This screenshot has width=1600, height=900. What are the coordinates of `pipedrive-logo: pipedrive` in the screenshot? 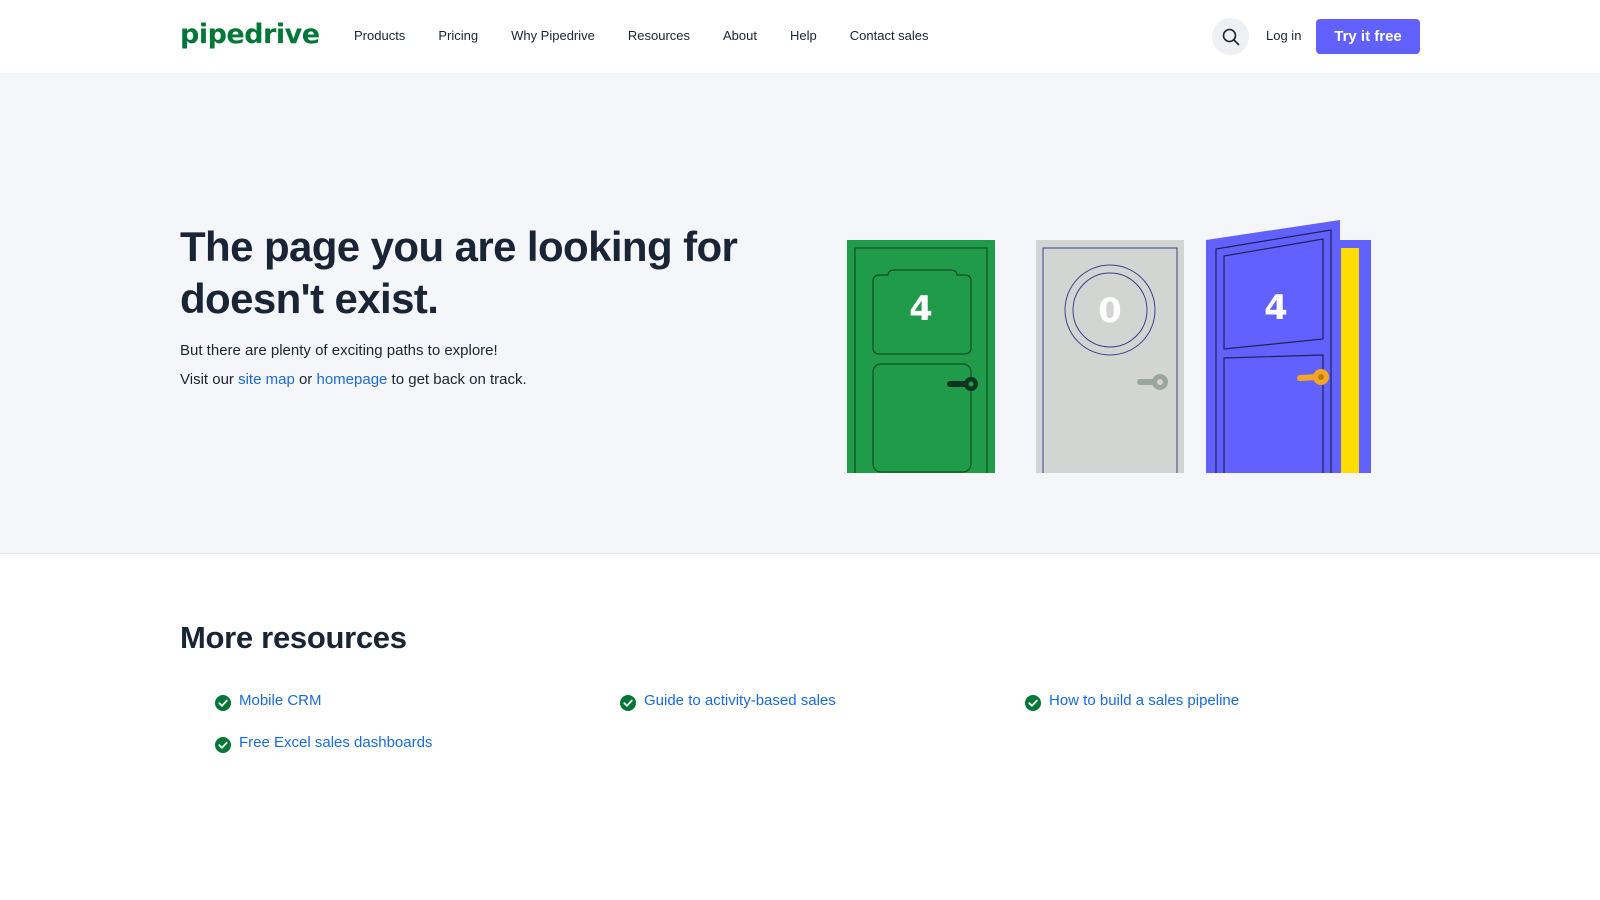 It's located at (250, 35).